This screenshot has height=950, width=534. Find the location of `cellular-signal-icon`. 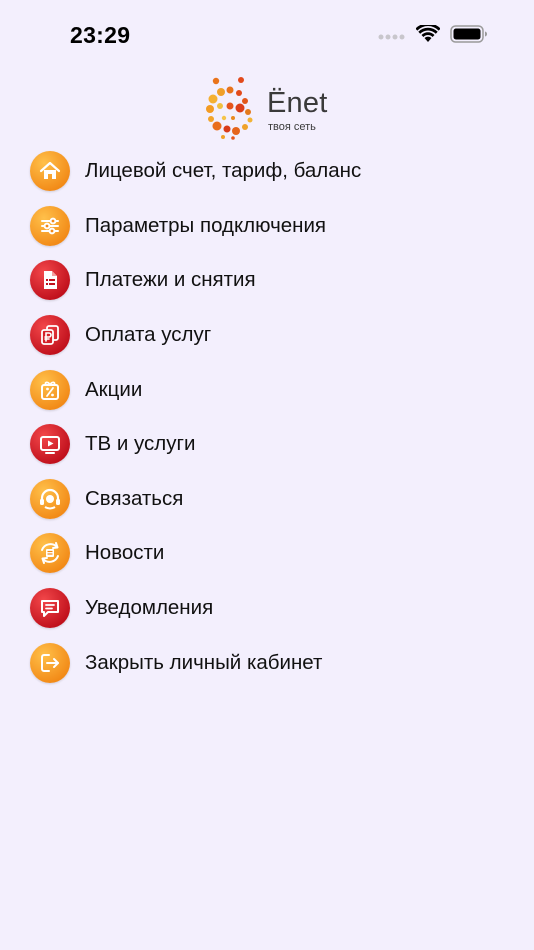

cellular-signal-icon is located at coordinates (392, 37).